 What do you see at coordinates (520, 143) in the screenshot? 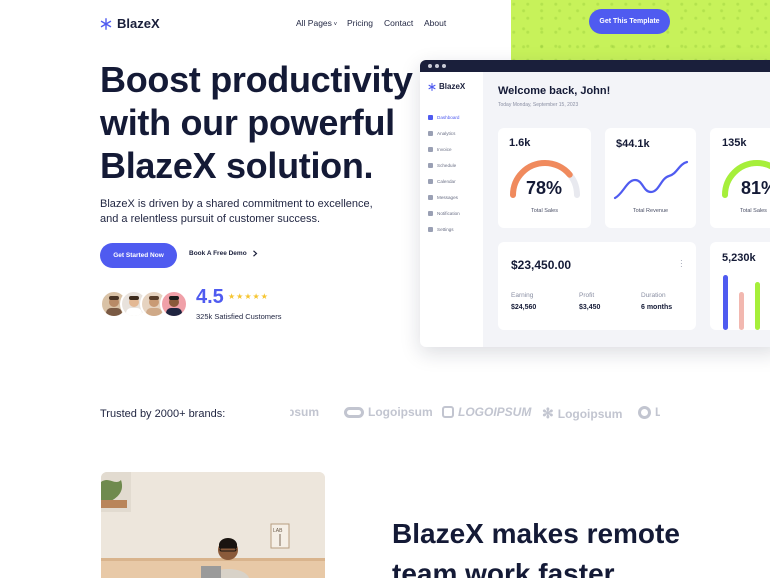
I see `stat-value: 1.6k` at bounding box center [520, 143].